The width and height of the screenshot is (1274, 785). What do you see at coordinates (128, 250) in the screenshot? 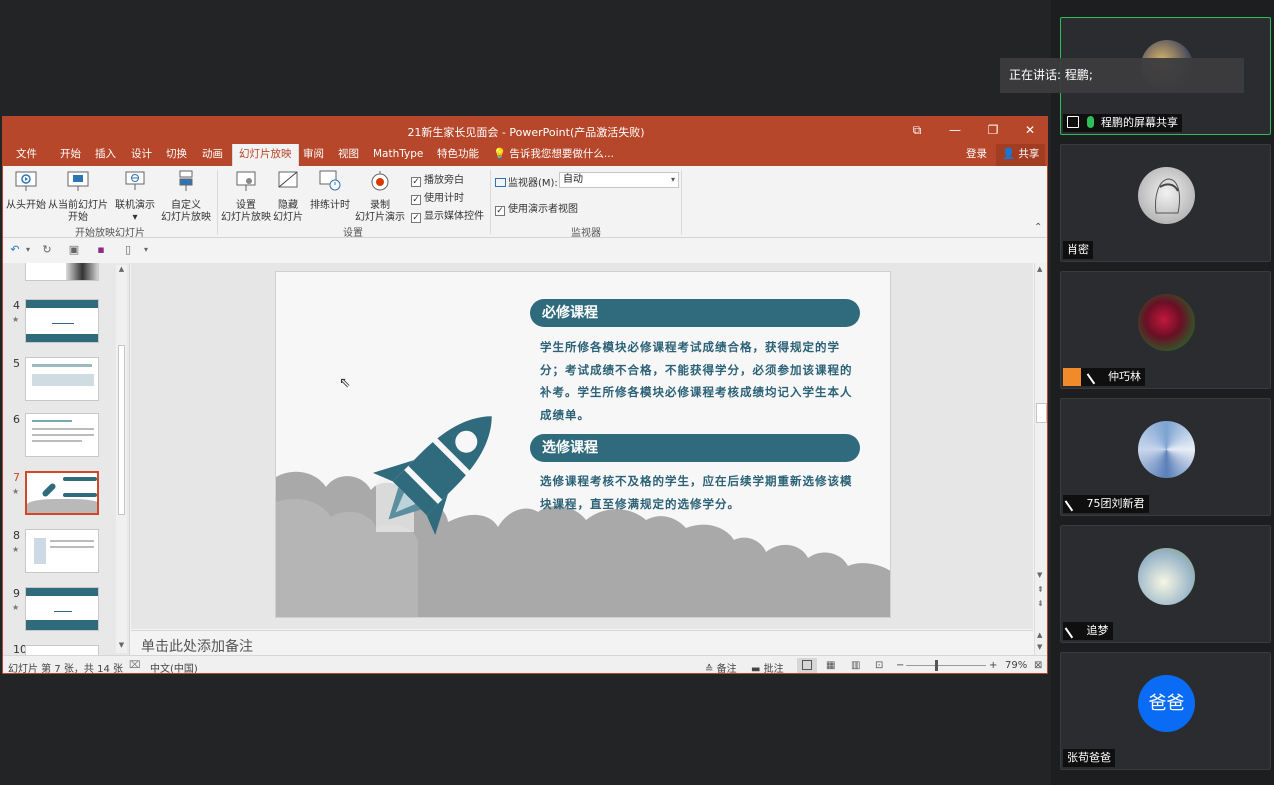
I see `new-document-icon: ▯` at bounding box center [128, 250].